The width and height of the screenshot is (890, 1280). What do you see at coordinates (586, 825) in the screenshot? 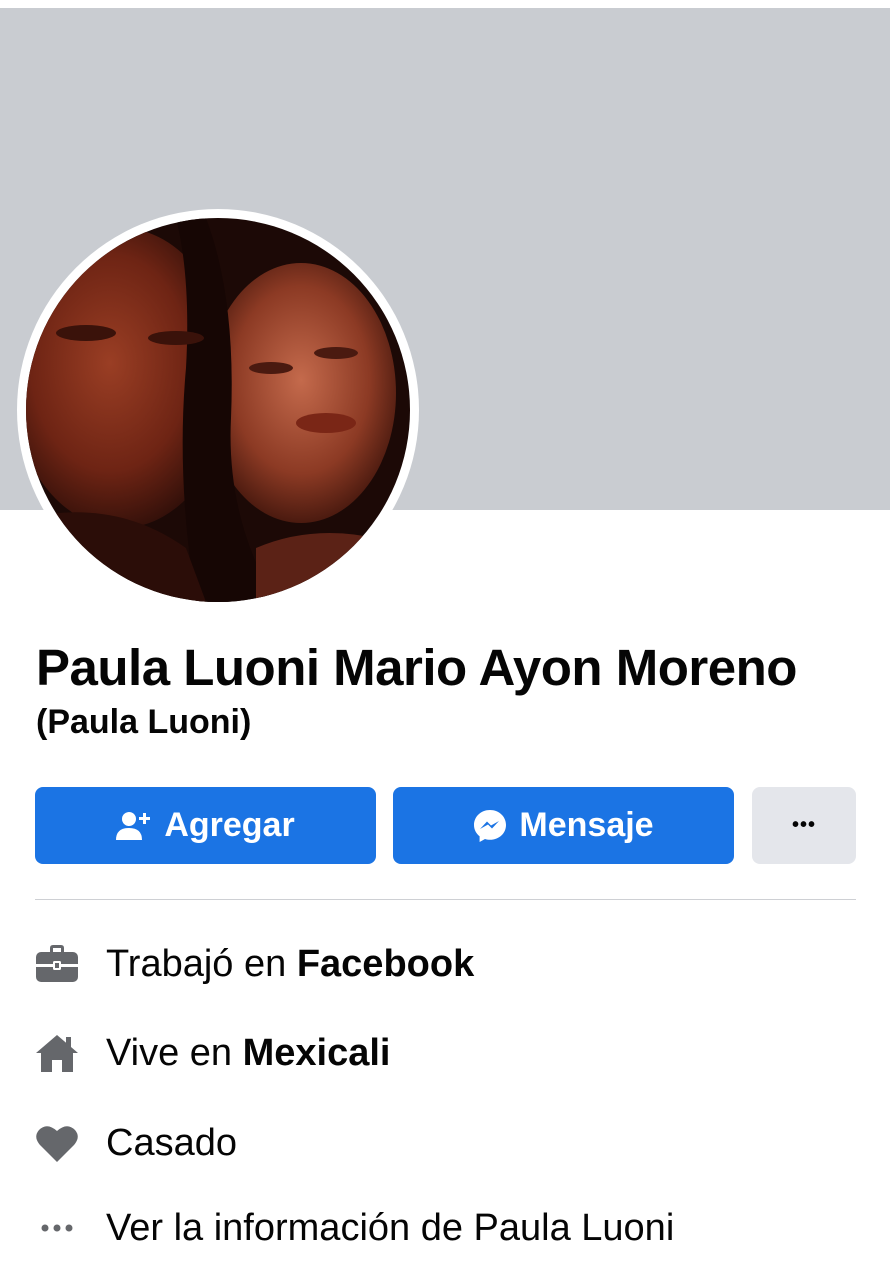
I see `message-label: Mensaje` at bounding box center [586, 825].